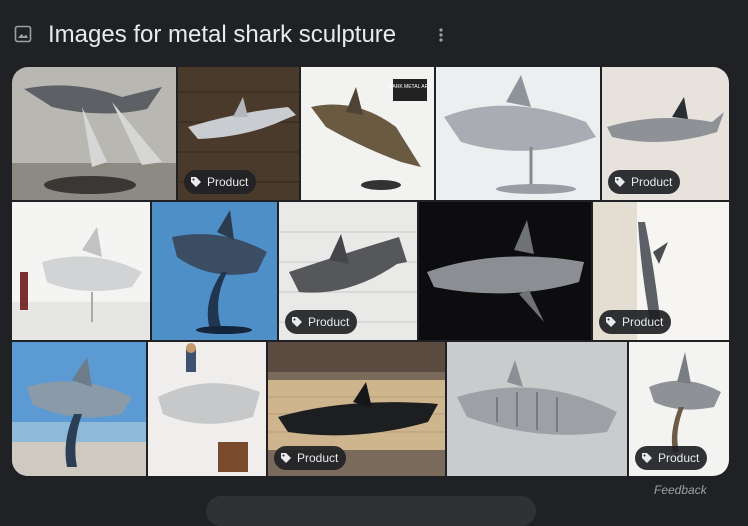 This screenshot has height=526, width=748. What do you see at coordinates (441, 35) in the screenshot?
I see `more-vert-icon` at bounding box center [441, 35].